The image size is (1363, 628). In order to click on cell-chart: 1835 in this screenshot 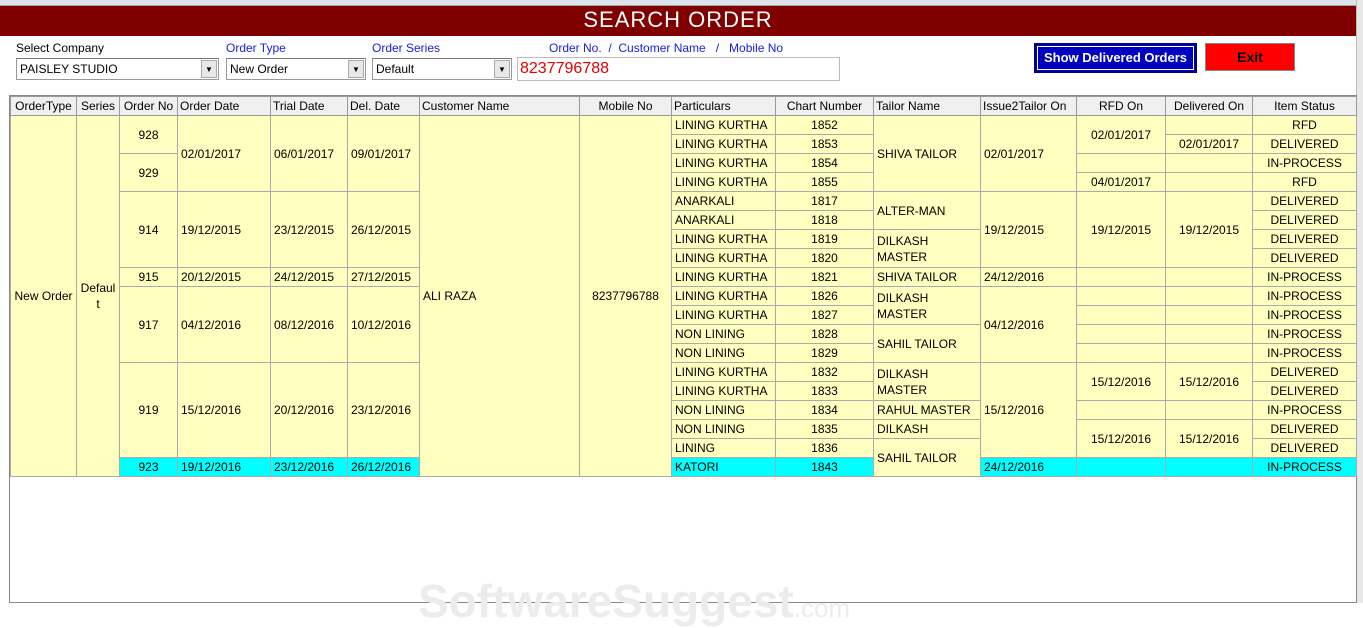, I will do `click(824, 429)`.